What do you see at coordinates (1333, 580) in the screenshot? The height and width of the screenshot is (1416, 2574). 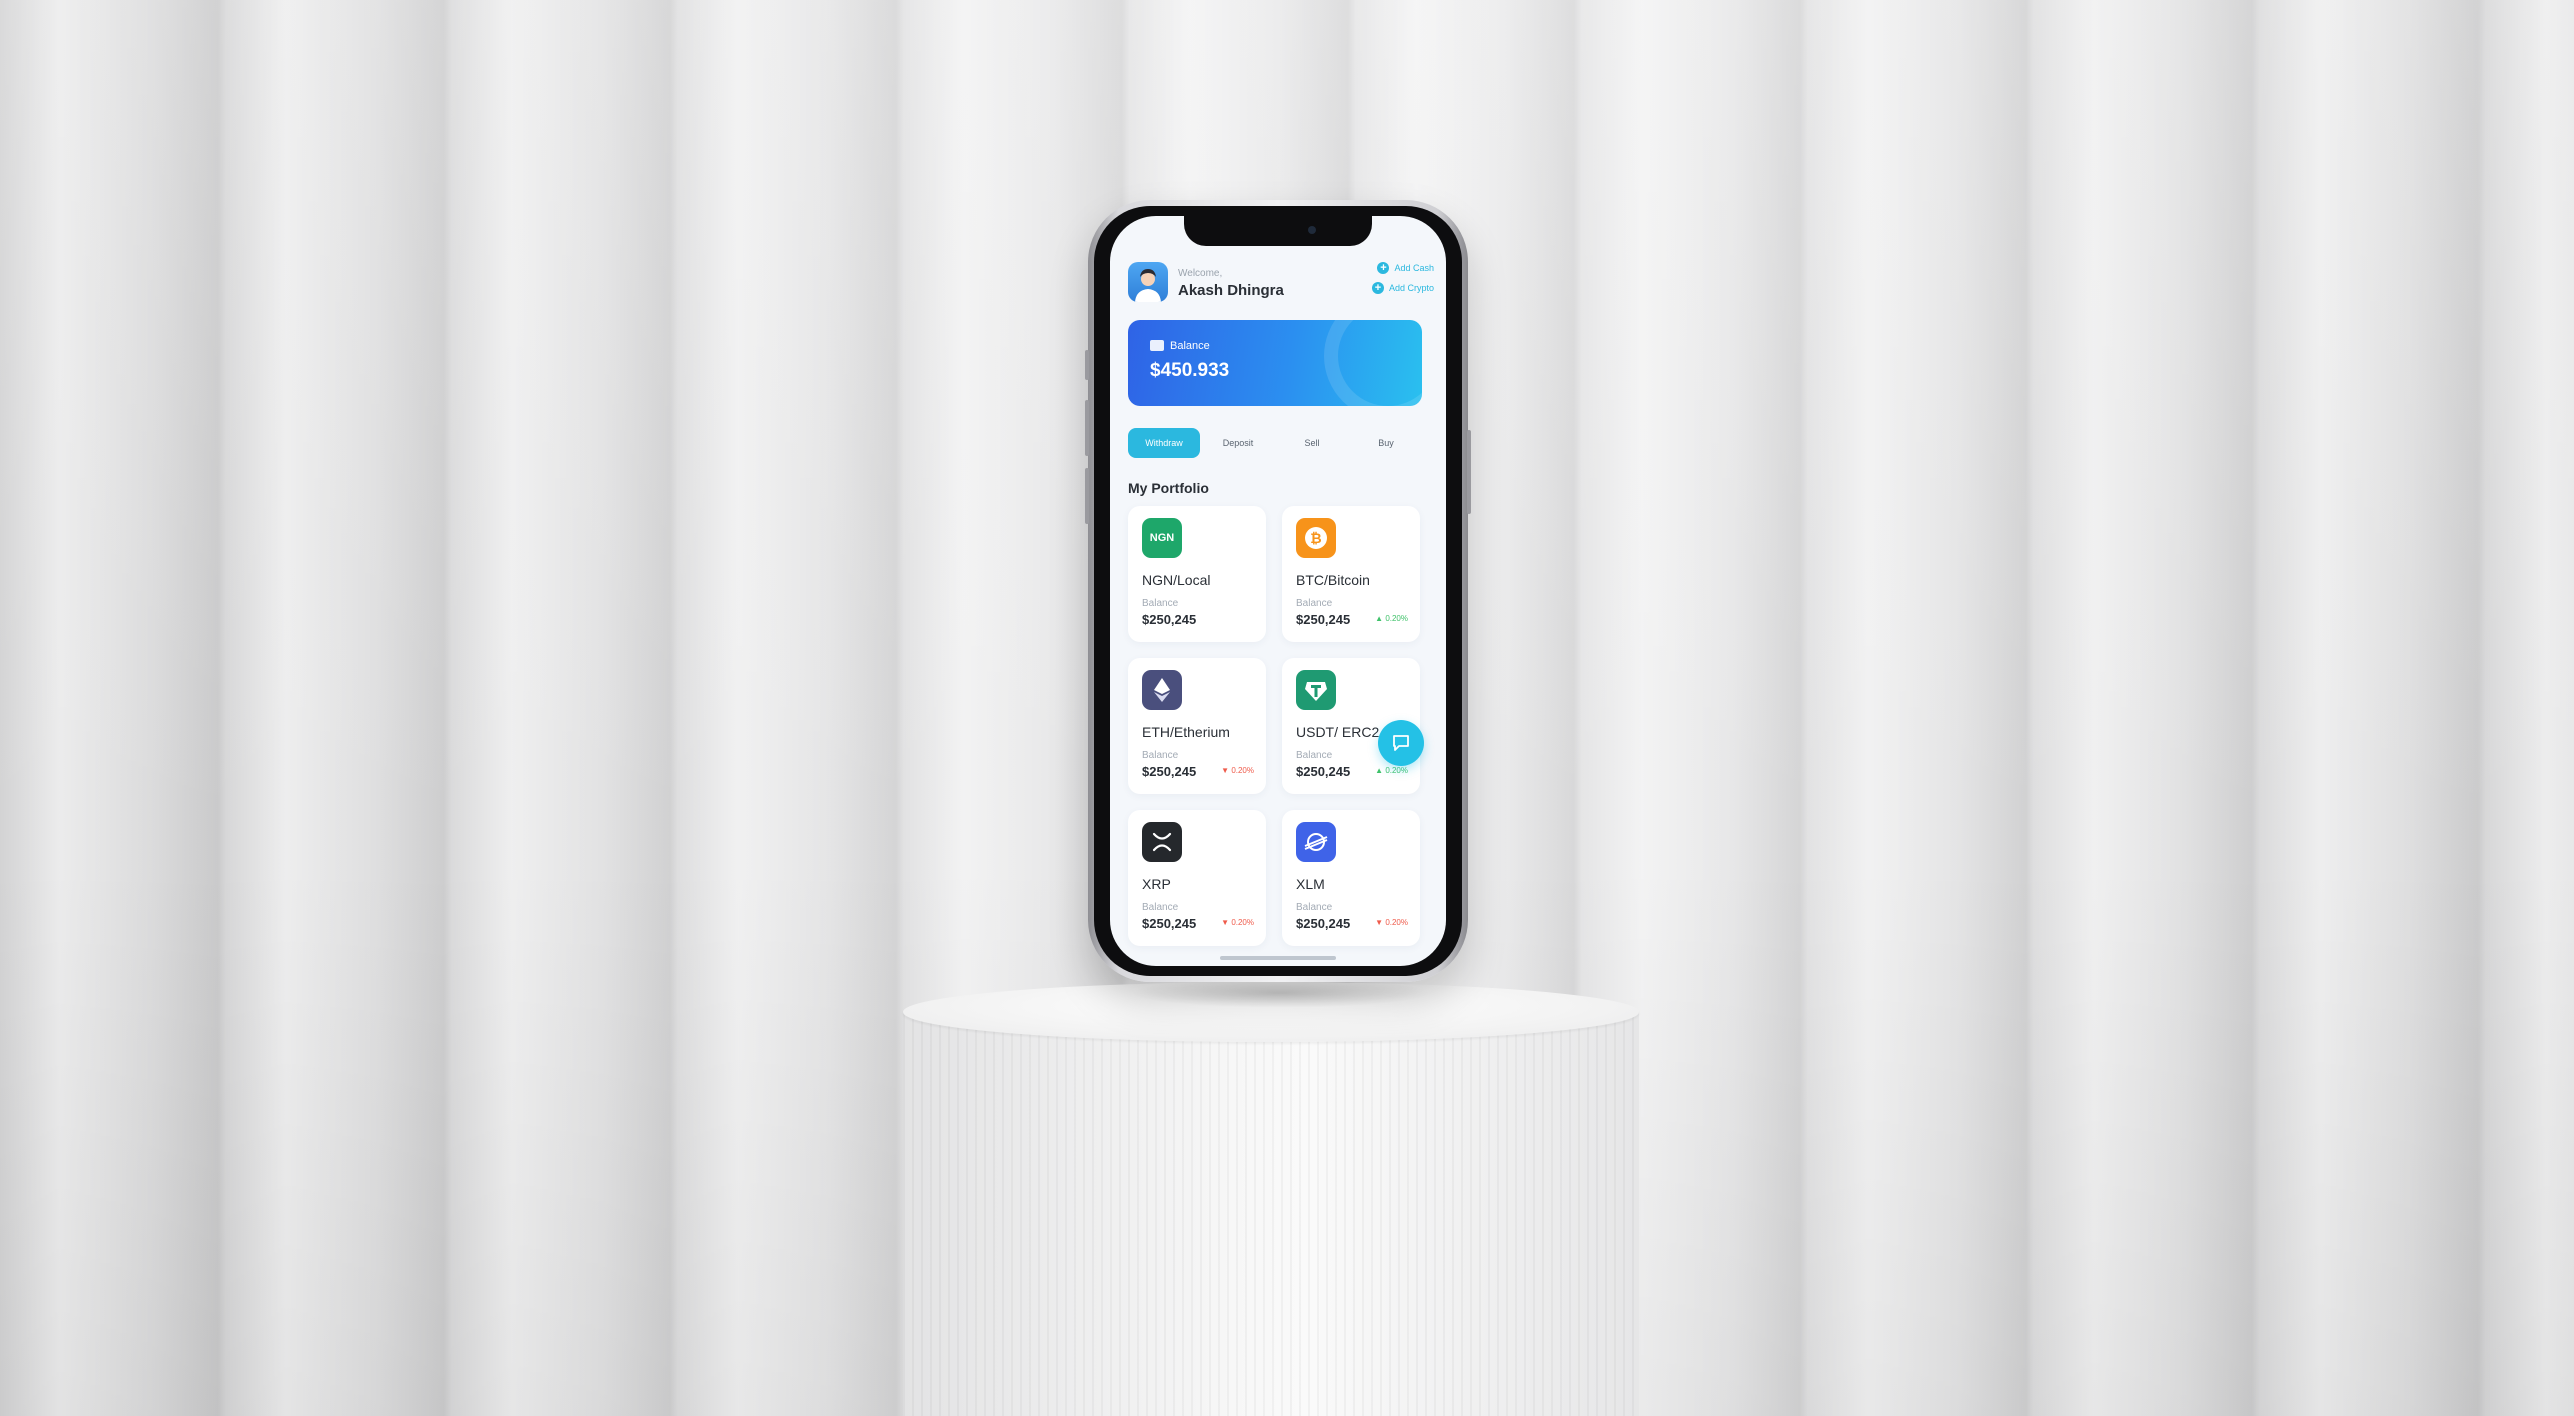 I see `coin-name: BTC/Bitcoin` at bounding box center [1333, 580].